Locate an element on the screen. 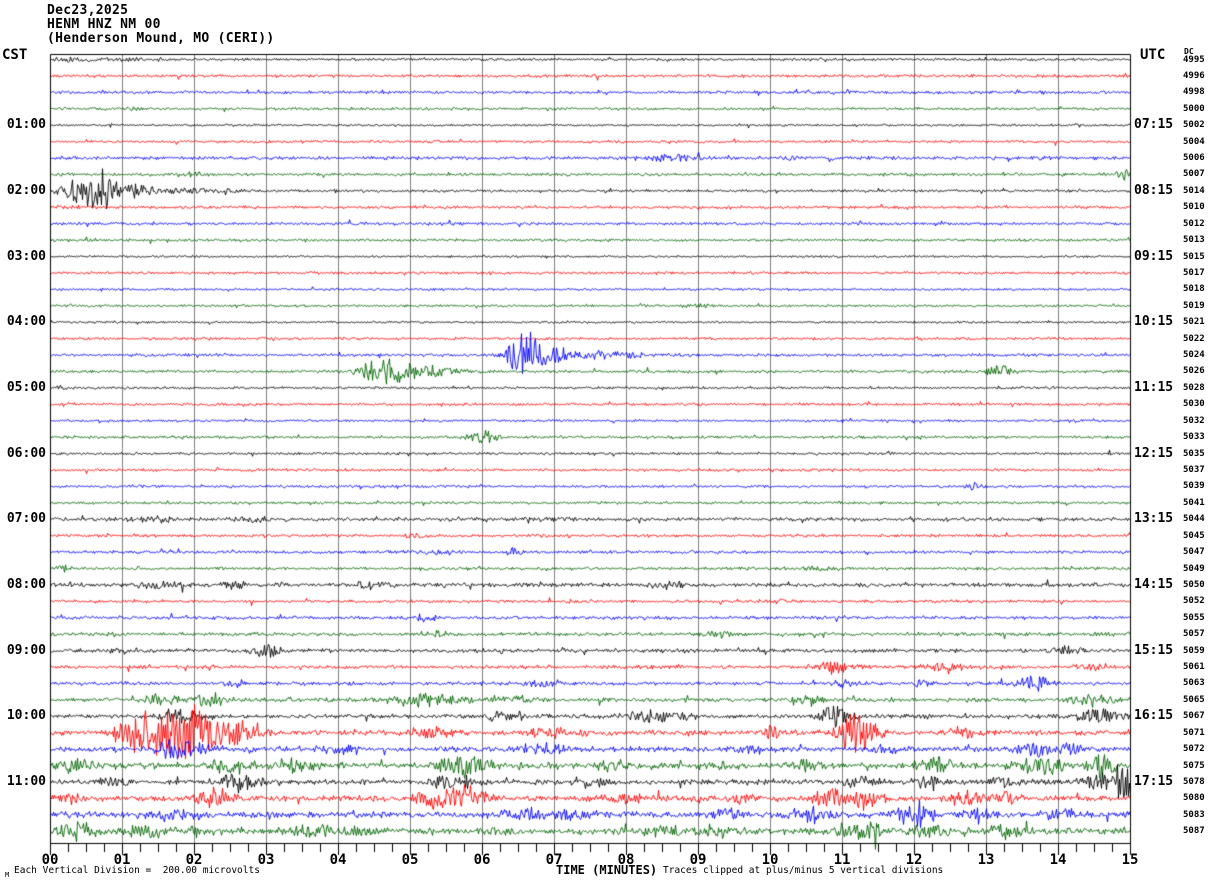 The image size is (1210, 886). dc-value: 5000 is located at coordinates (1194, 108).